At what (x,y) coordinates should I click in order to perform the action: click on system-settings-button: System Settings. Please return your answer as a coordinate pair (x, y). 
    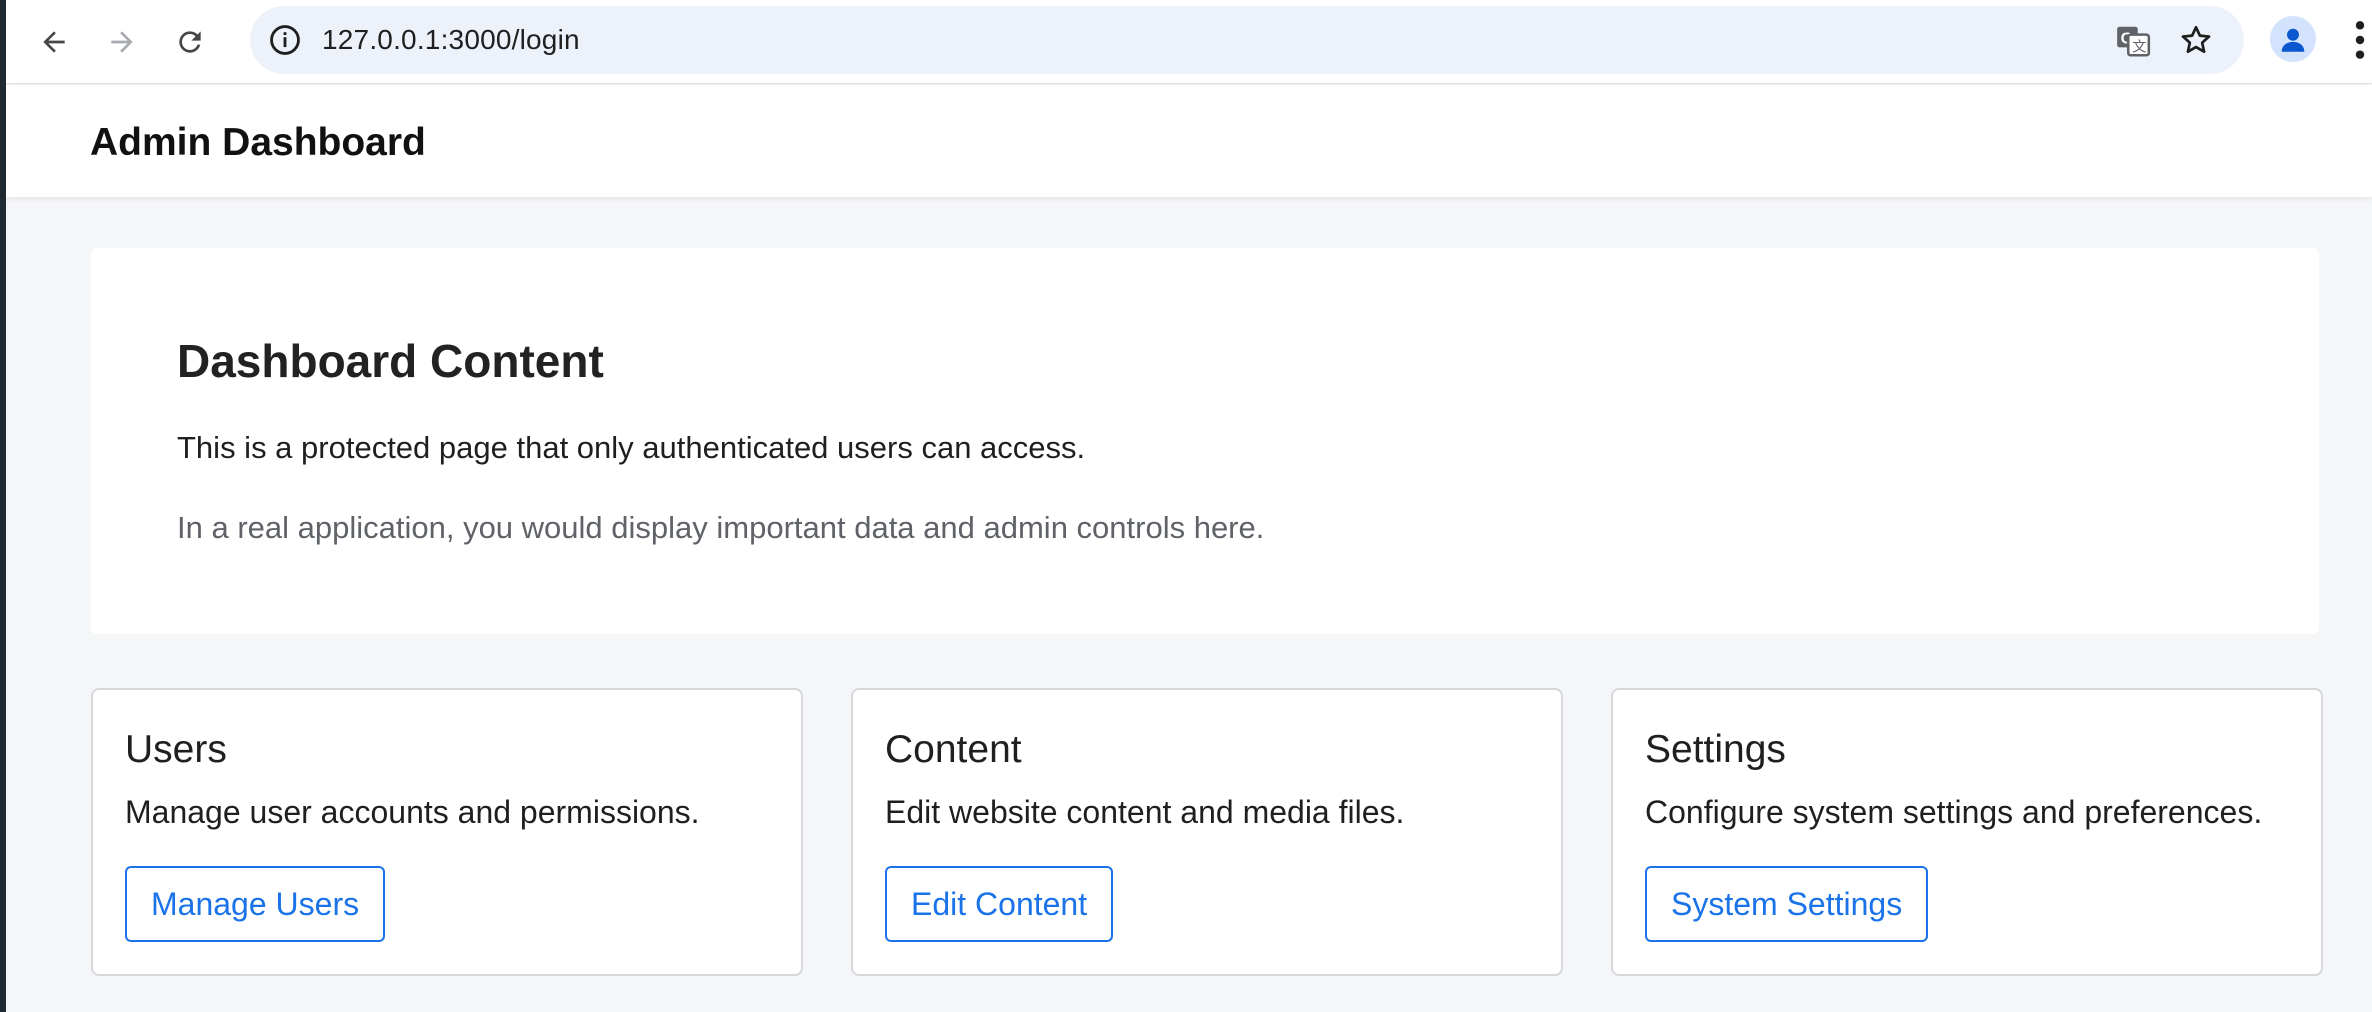
    Looking at the image, I should click on (1787, 904).